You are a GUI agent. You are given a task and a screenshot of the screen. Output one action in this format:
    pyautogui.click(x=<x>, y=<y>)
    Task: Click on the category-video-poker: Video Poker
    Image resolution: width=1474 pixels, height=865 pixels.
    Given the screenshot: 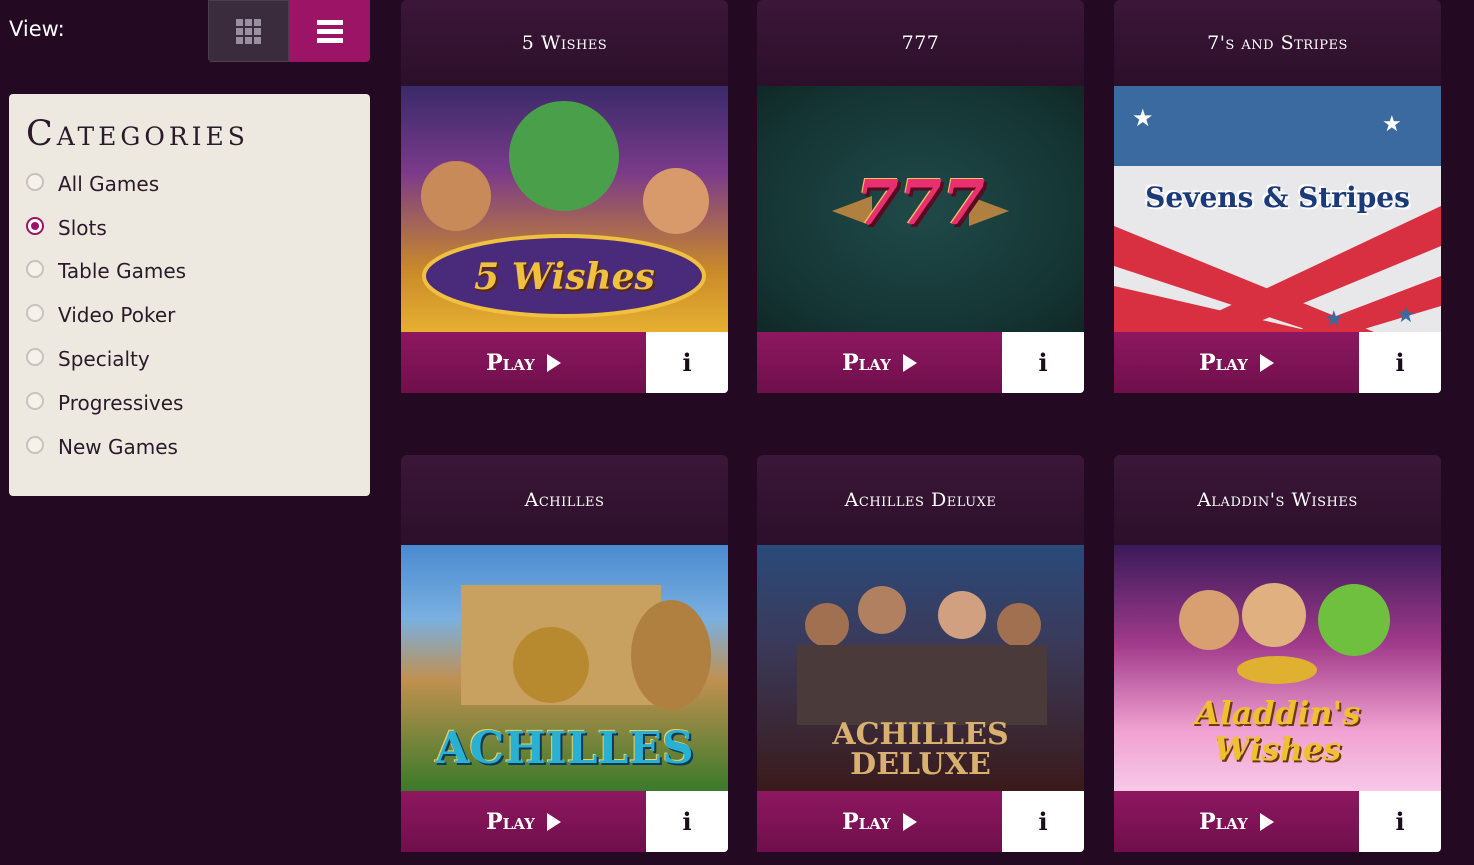 What is the action you would take?
    pyautogui.click(x=189, y=315)
    